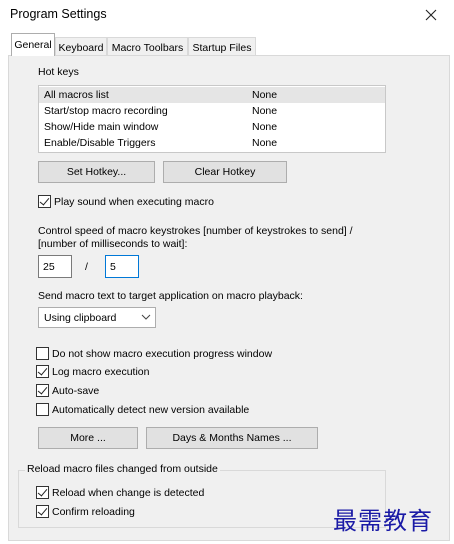 The height and width of the screenshot is (544, 454). Describe the element at coordinates (146, 317) in the screenshot. I see `chevron-down-icon` at that location.